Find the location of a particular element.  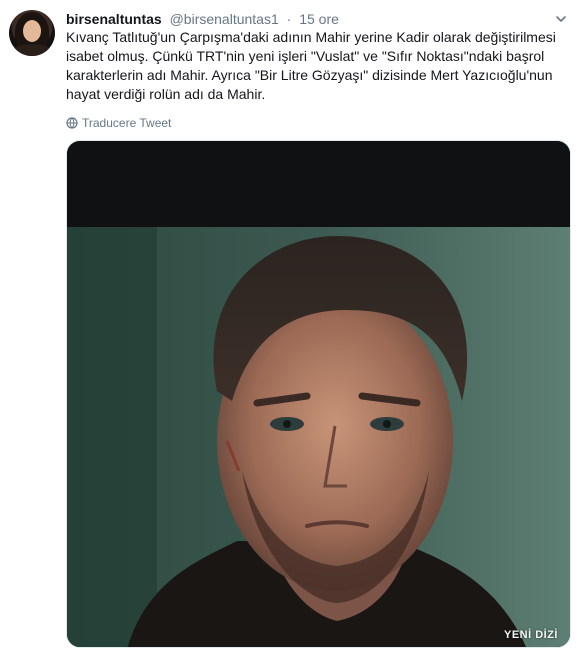

avatar is located at coordinates (32, 33).